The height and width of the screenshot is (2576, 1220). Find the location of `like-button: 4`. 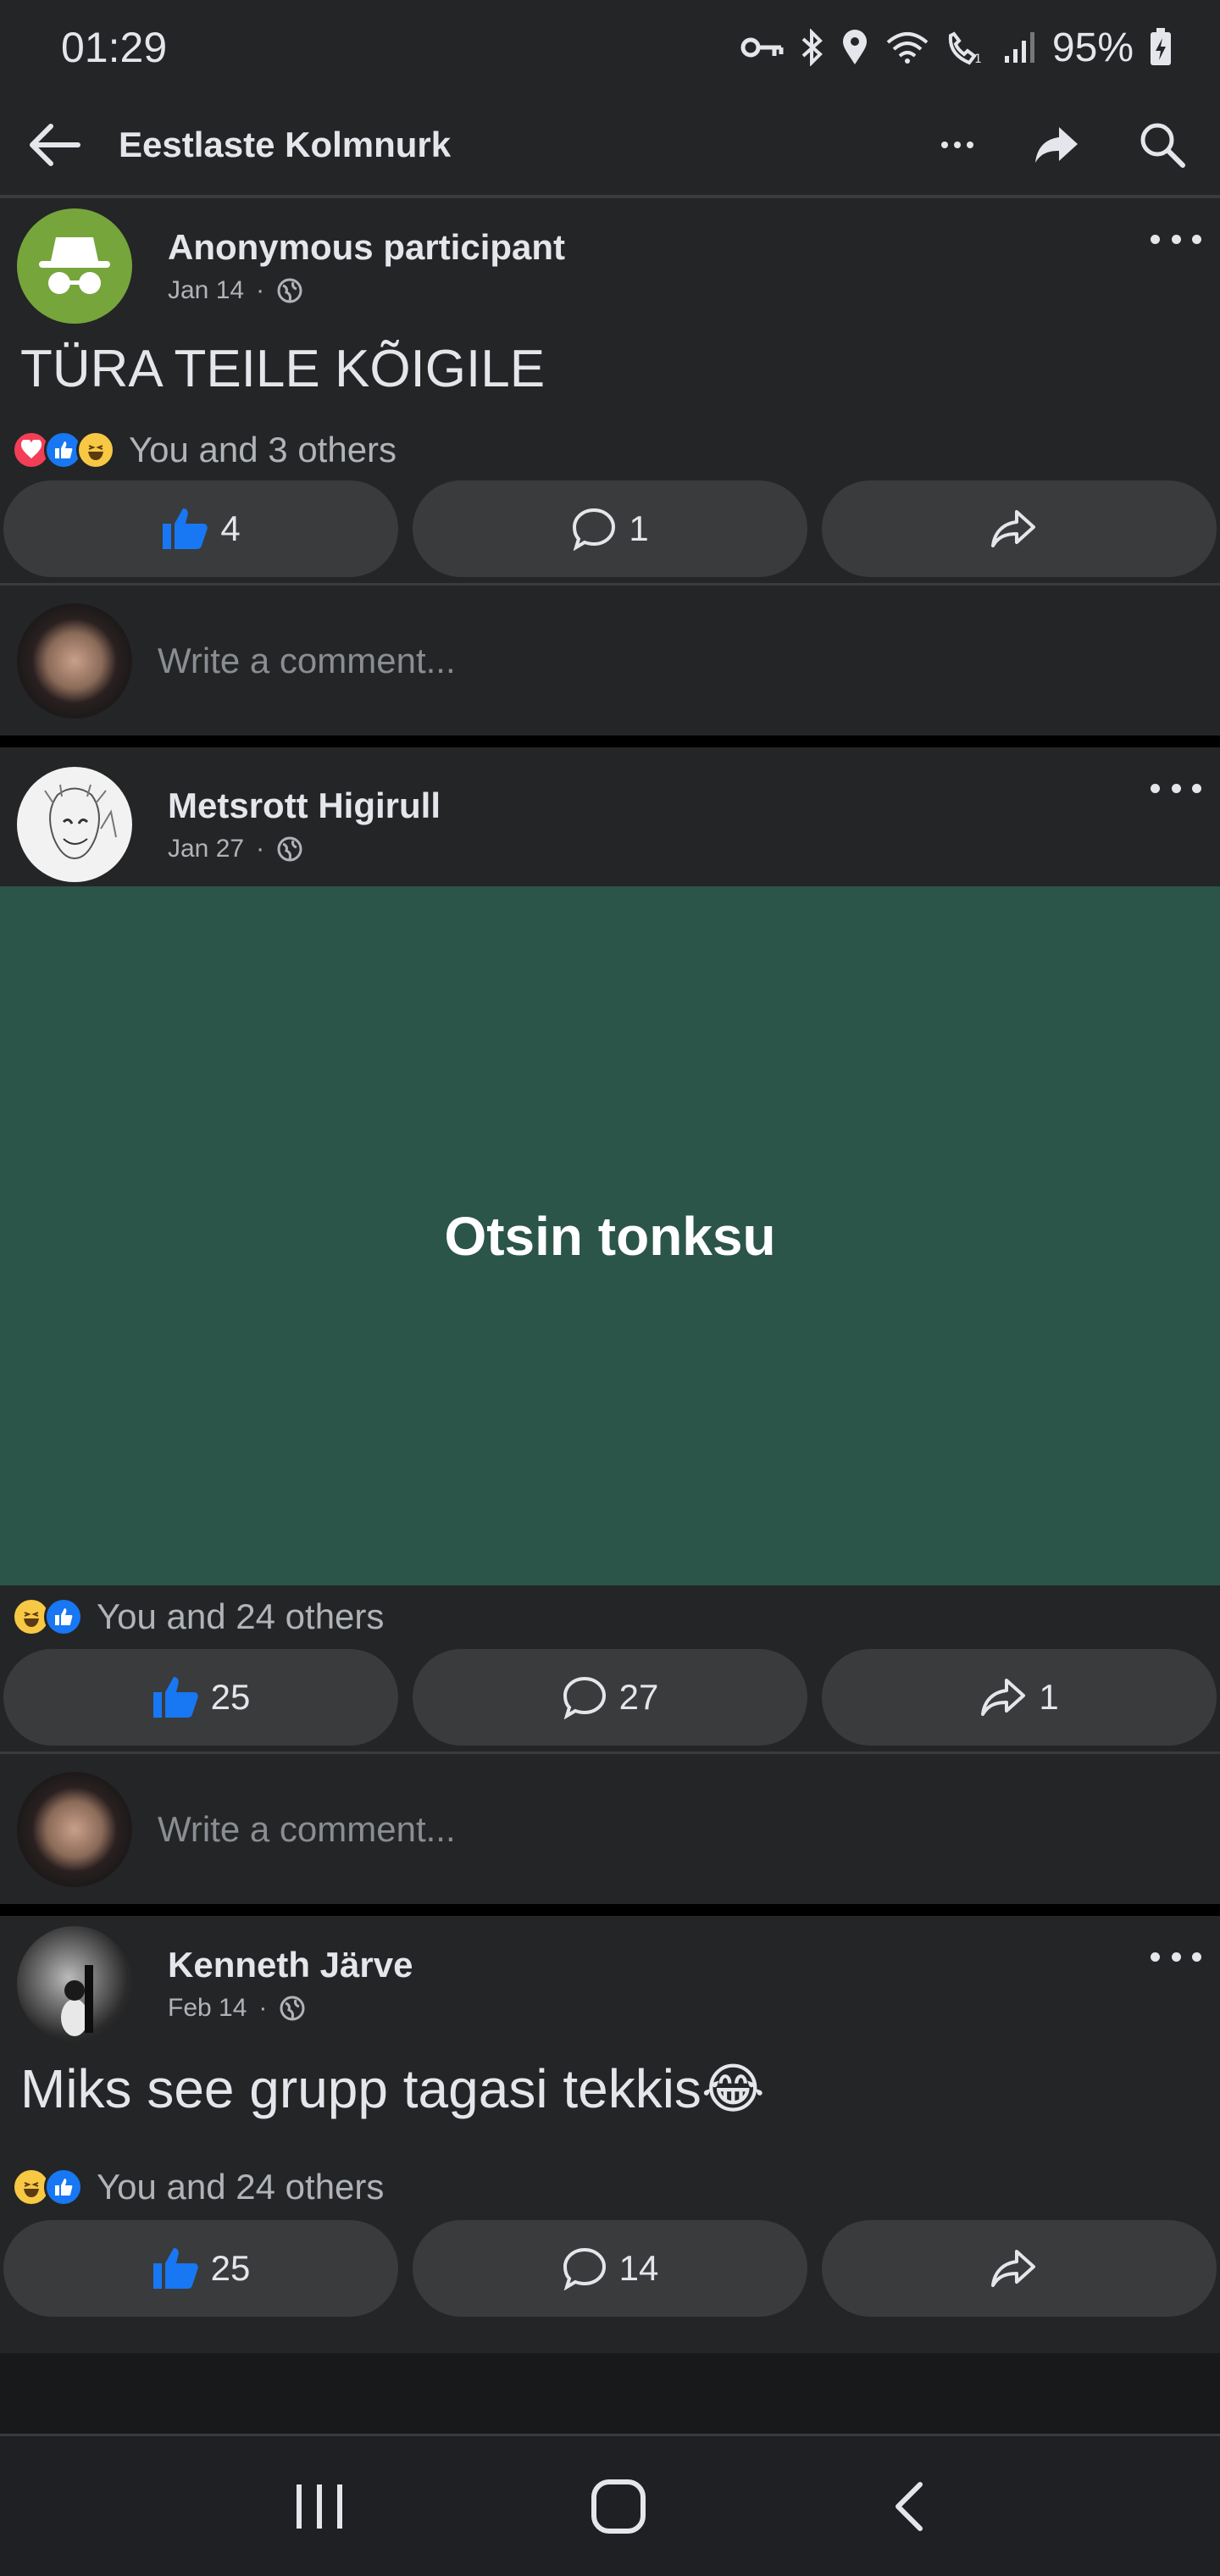

like-button: 4 is located at coordinates (200, 528).